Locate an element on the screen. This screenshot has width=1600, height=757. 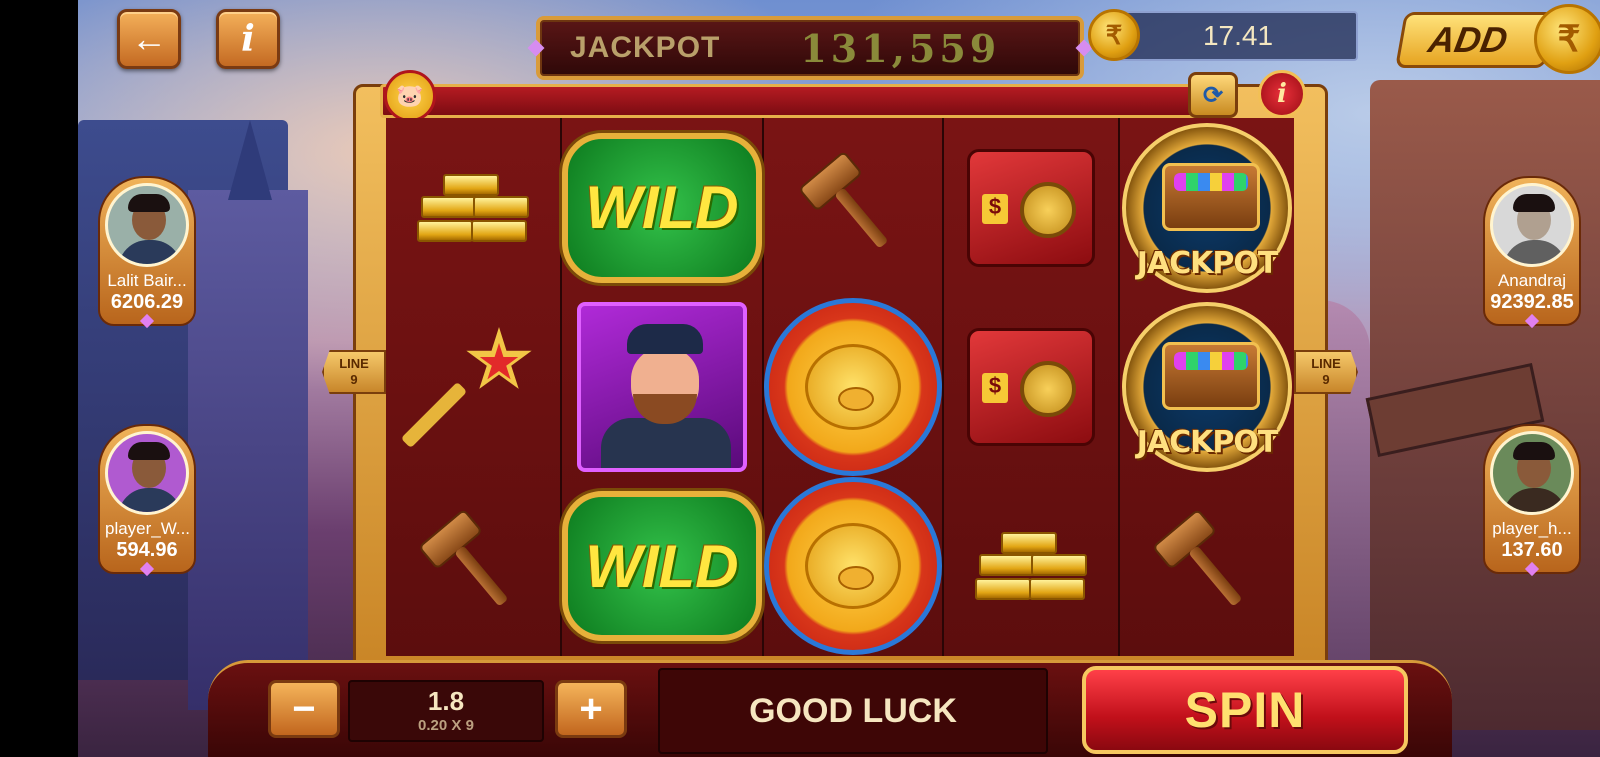
status-text: GOOD LUCK is located at coordinates (853, 710).